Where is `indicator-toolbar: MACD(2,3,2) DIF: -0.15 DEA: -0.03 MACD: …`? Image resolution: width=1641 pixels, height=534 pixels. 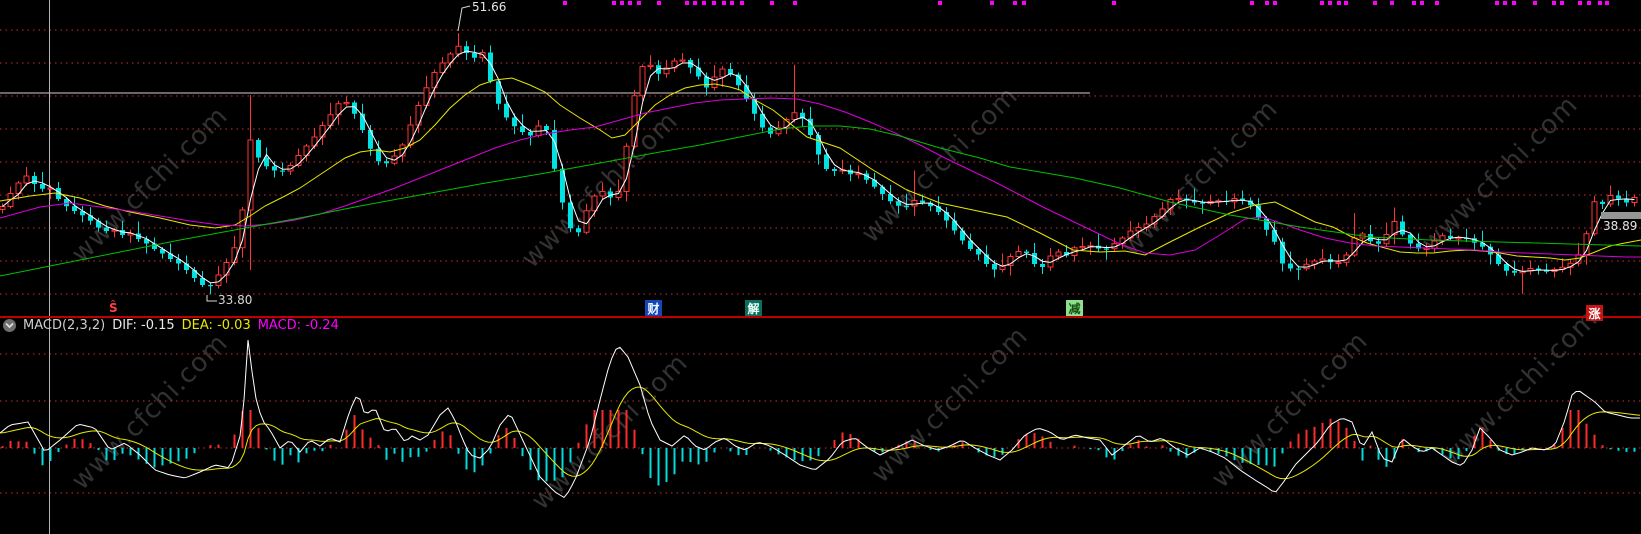
indicator-toolbar: MACD(2,3,2) DIF: -0.15 DEA: -0.03 MACD: … is located at coordinates (171, 325).